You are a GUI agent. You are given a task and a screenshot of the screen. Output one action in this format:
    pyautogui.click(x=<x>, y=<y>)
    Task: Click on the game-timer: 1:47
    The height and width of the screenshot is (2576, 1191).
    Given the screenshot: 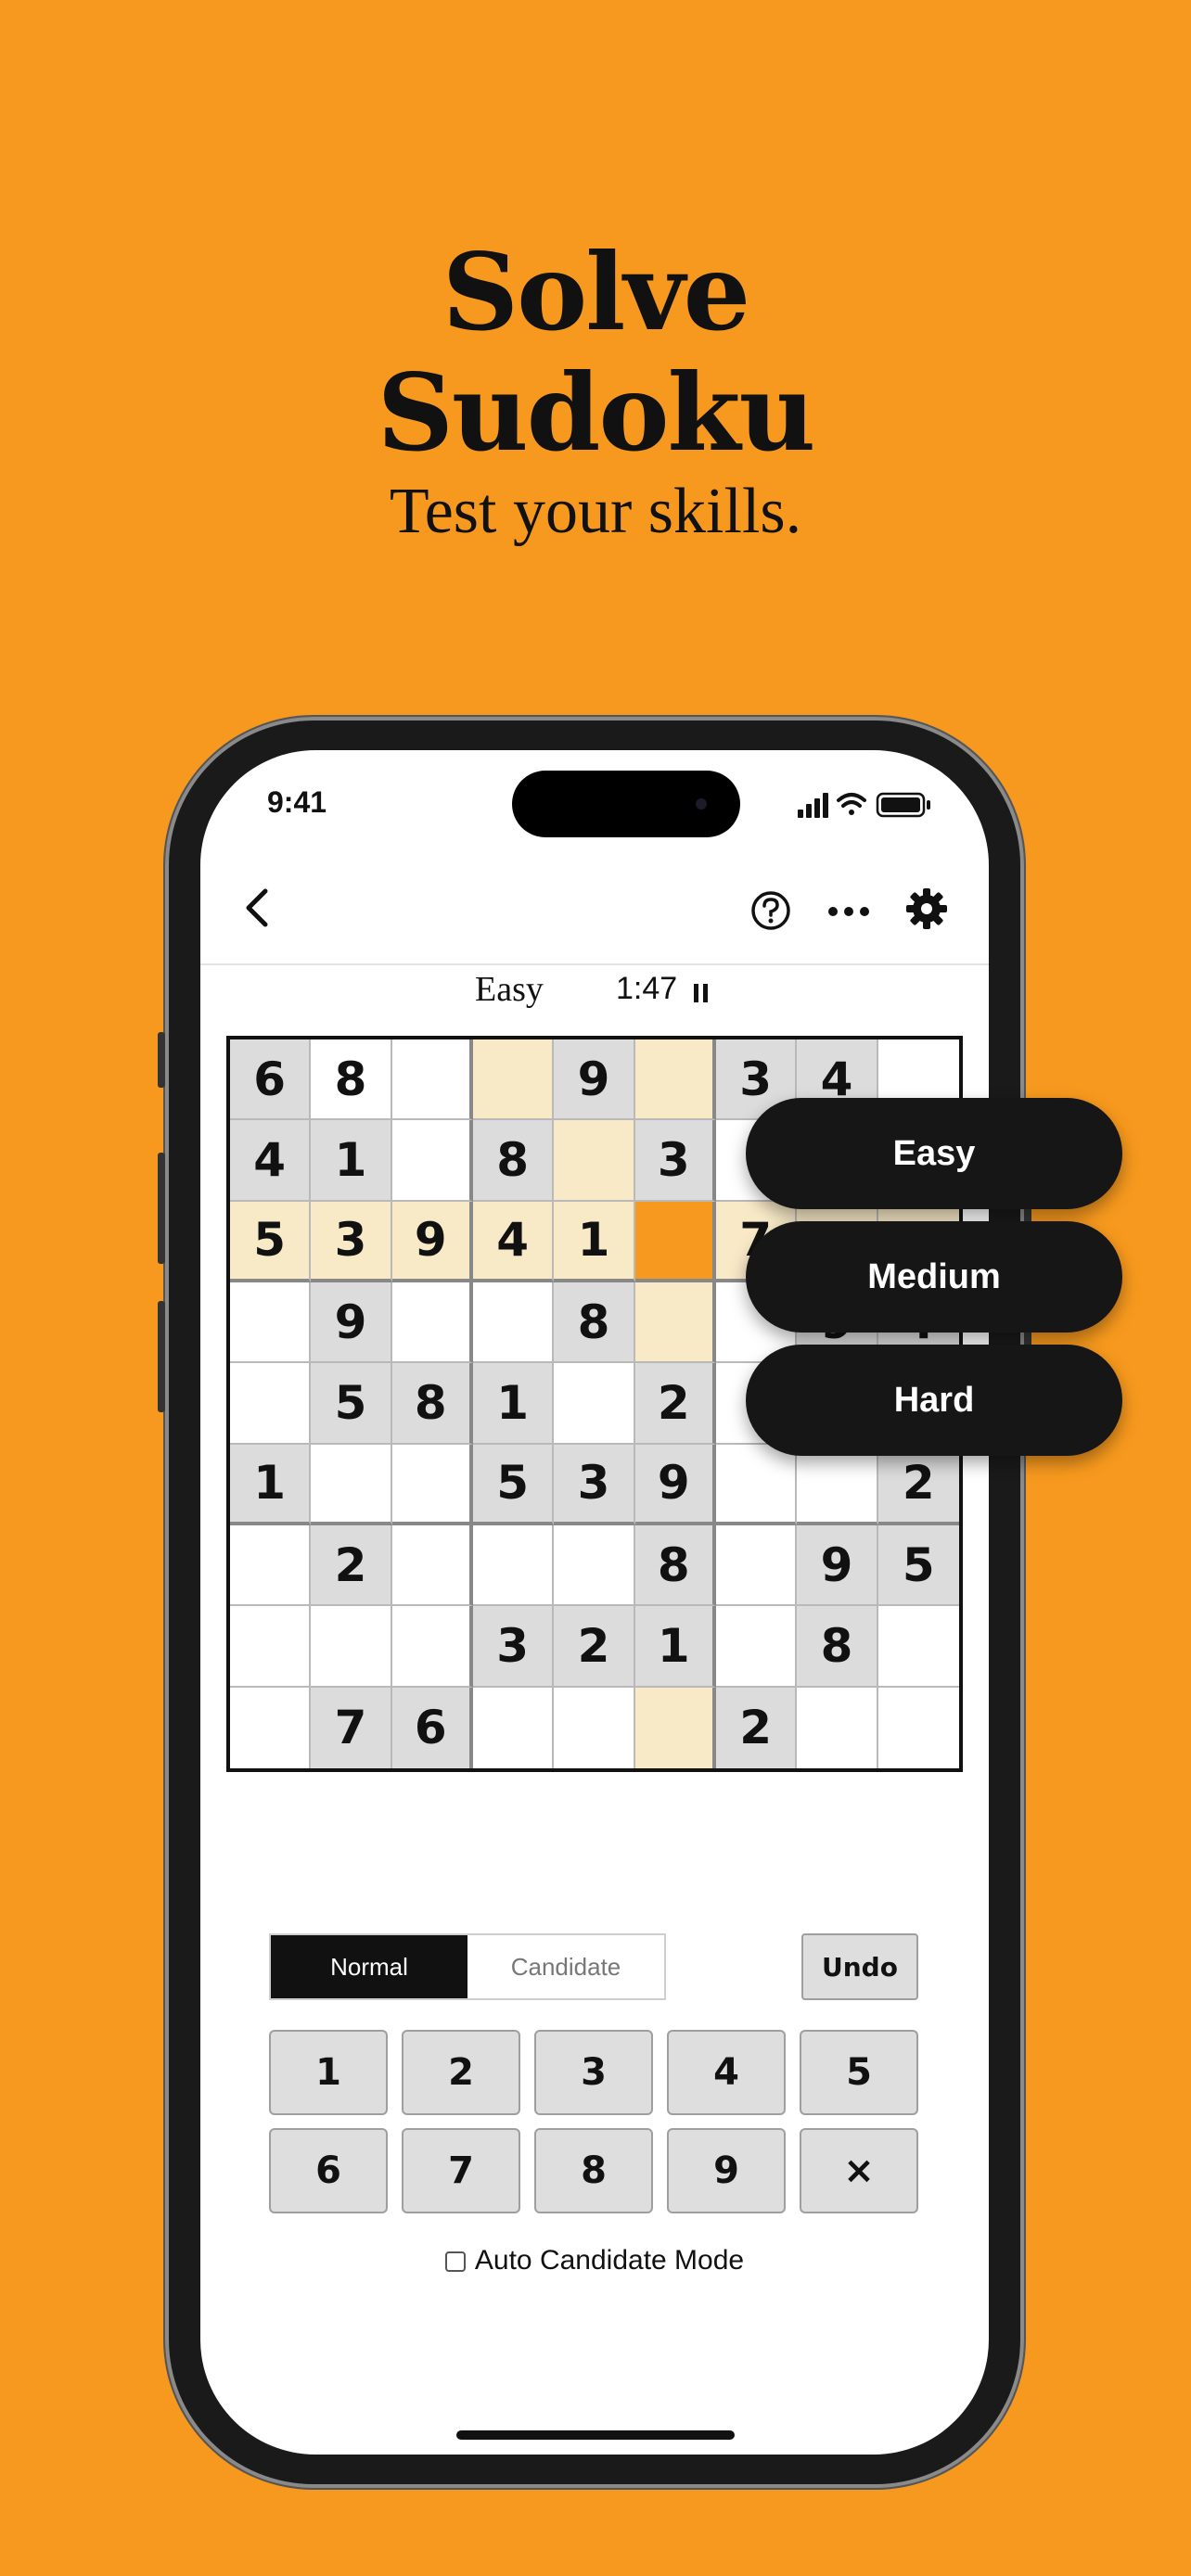 What is the action you would take?
    pyautogui.click(x=647, y=989)
    